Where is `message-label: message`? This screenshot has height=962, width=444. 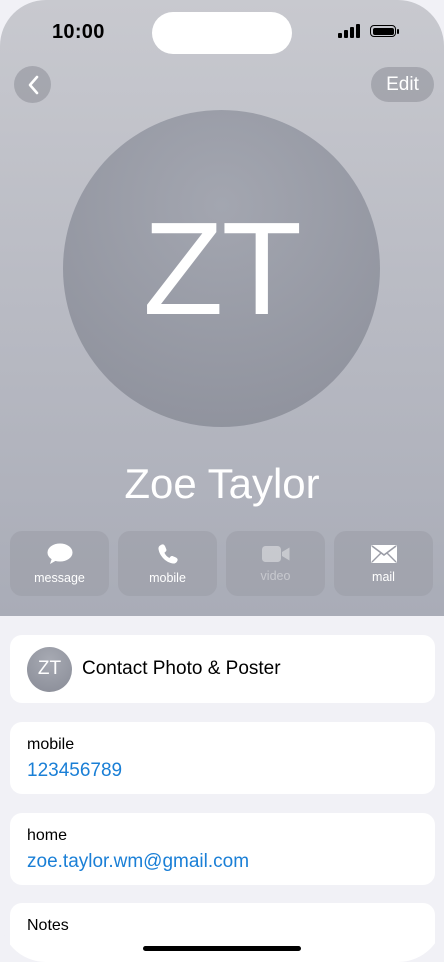
message-label: message is located at coordinates (59, 577).